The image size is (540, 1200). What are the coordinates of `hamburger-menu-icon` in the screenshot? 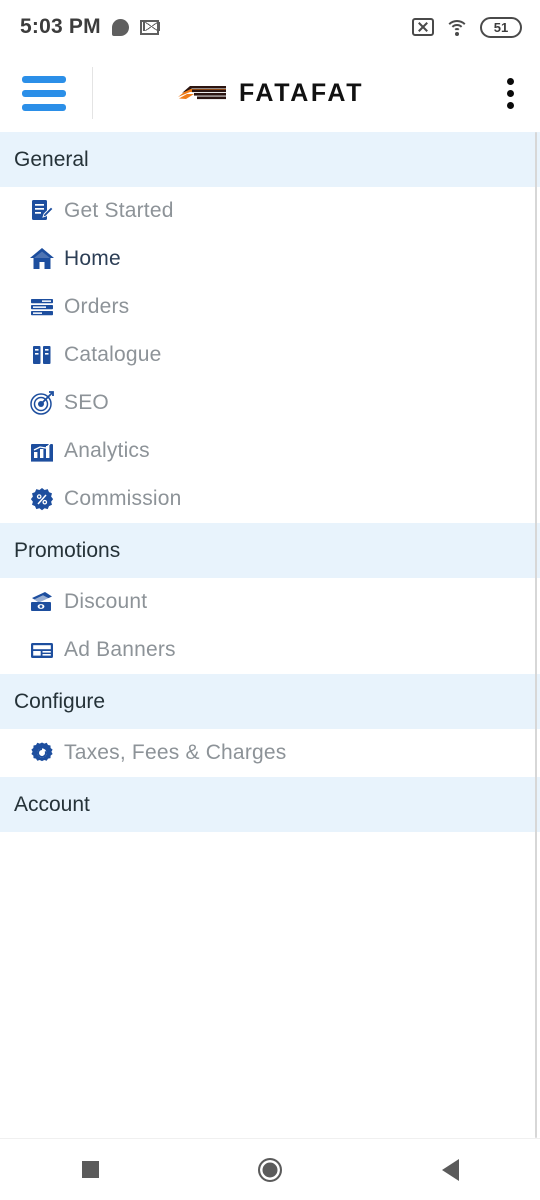 It's located at (44, 93).